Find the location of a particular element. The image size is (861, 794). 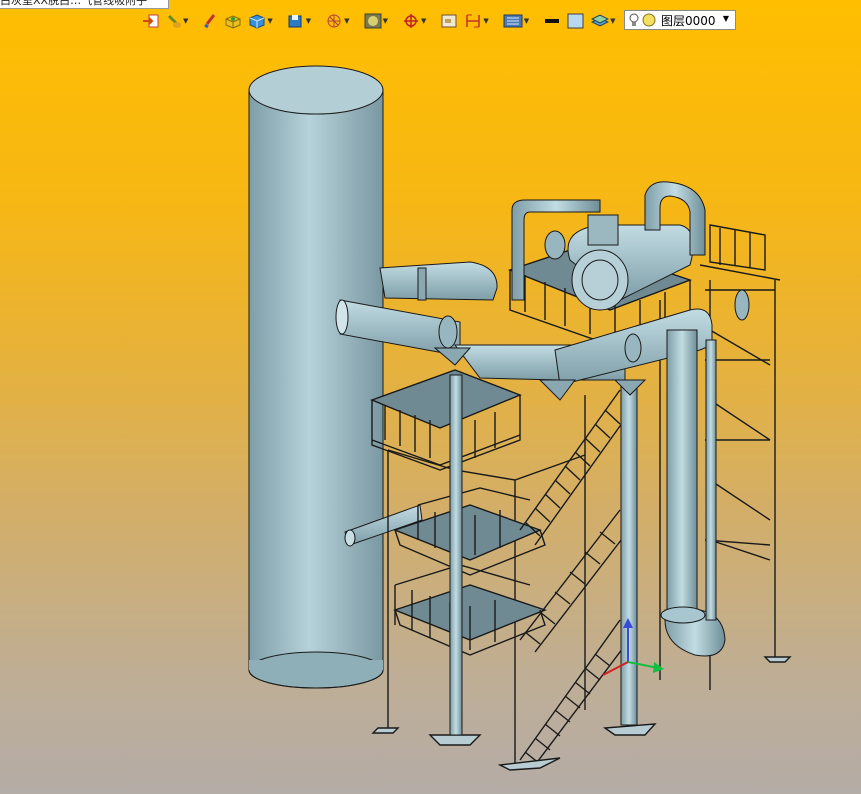

document-tab: 白灰室XX脱白…气管线吸附子 is located at coordinates (84, 4).